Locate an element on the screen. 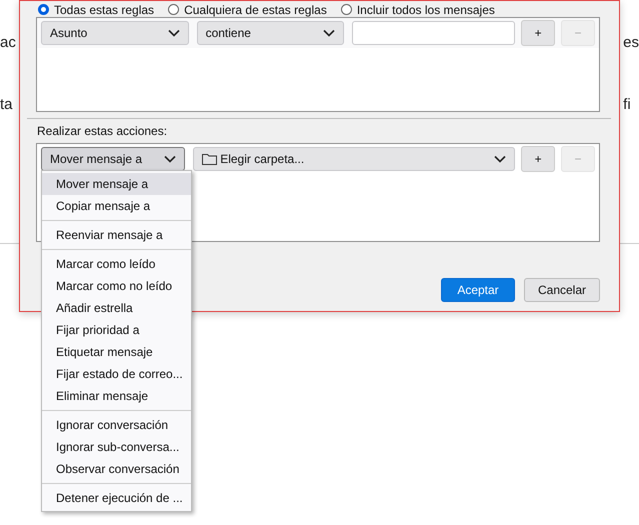  menu-item: Etiquetar mensaje is located at coordinates (116, 352).